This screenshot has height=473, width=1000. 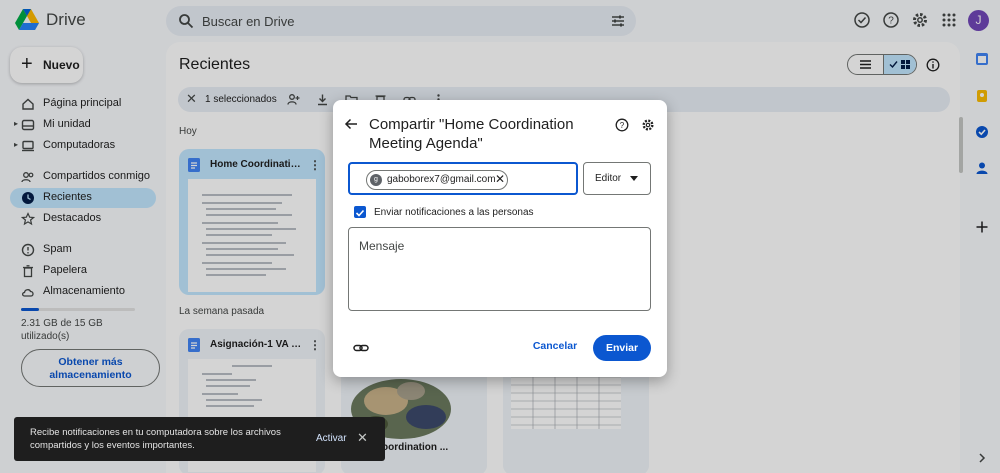 What do you see at coordinates (634, 178) in the screenshot?
I see `dropdown-caret-icon` at bounding box center [634, 178].